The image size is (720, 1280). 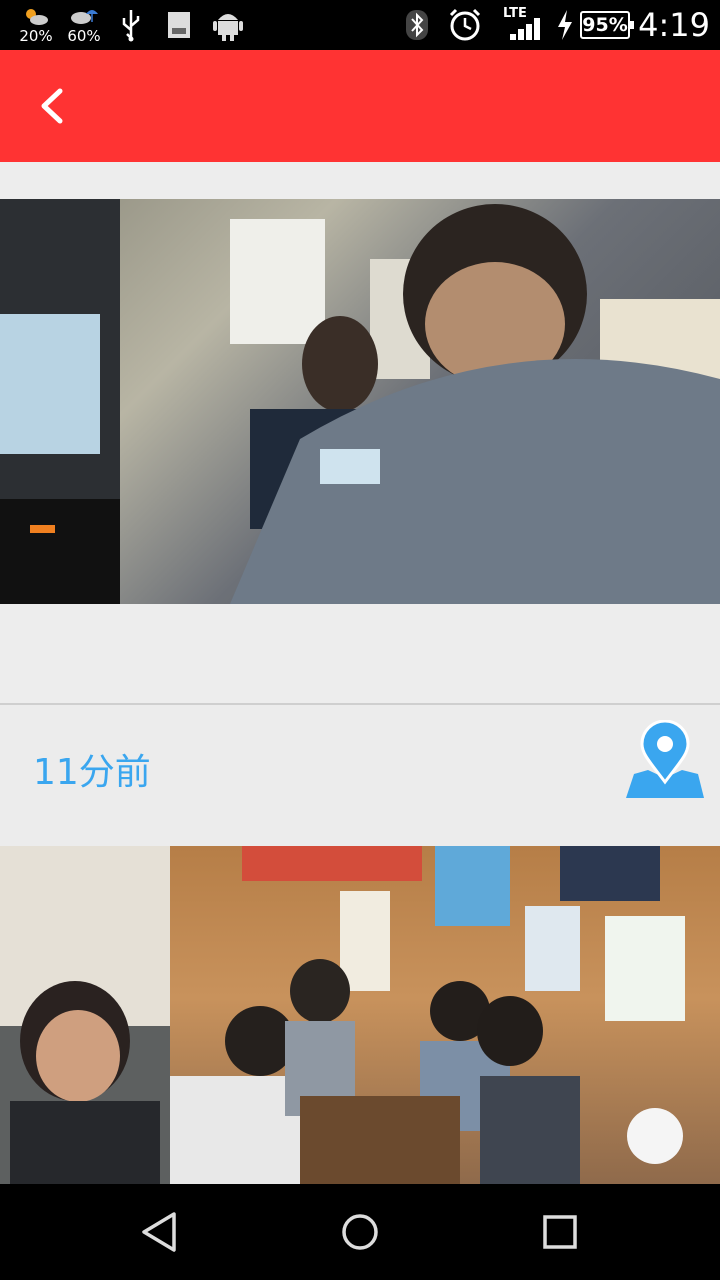 What do you see at coordinates (360, 106) in the screenshot?
I see `app-bar` at bounding box center [360, 106].